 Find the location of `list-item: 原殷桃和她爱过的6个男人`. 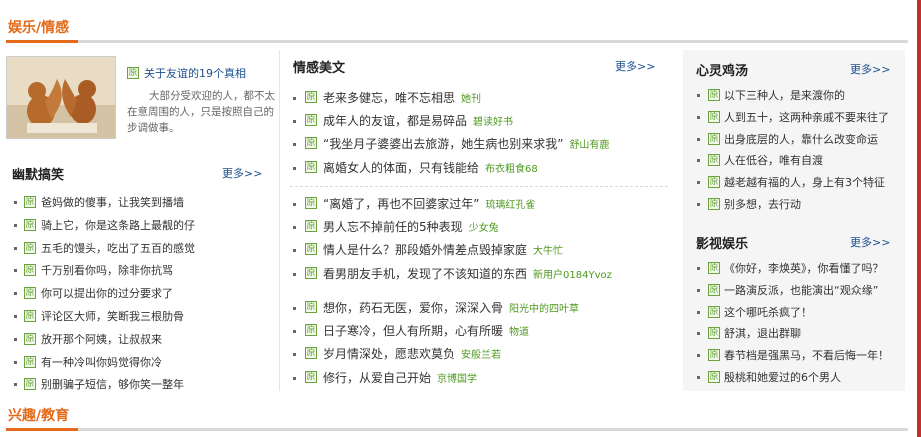

list-item: 原殷桃和她爱过的6个男人 is located at coordinates (799, 379).